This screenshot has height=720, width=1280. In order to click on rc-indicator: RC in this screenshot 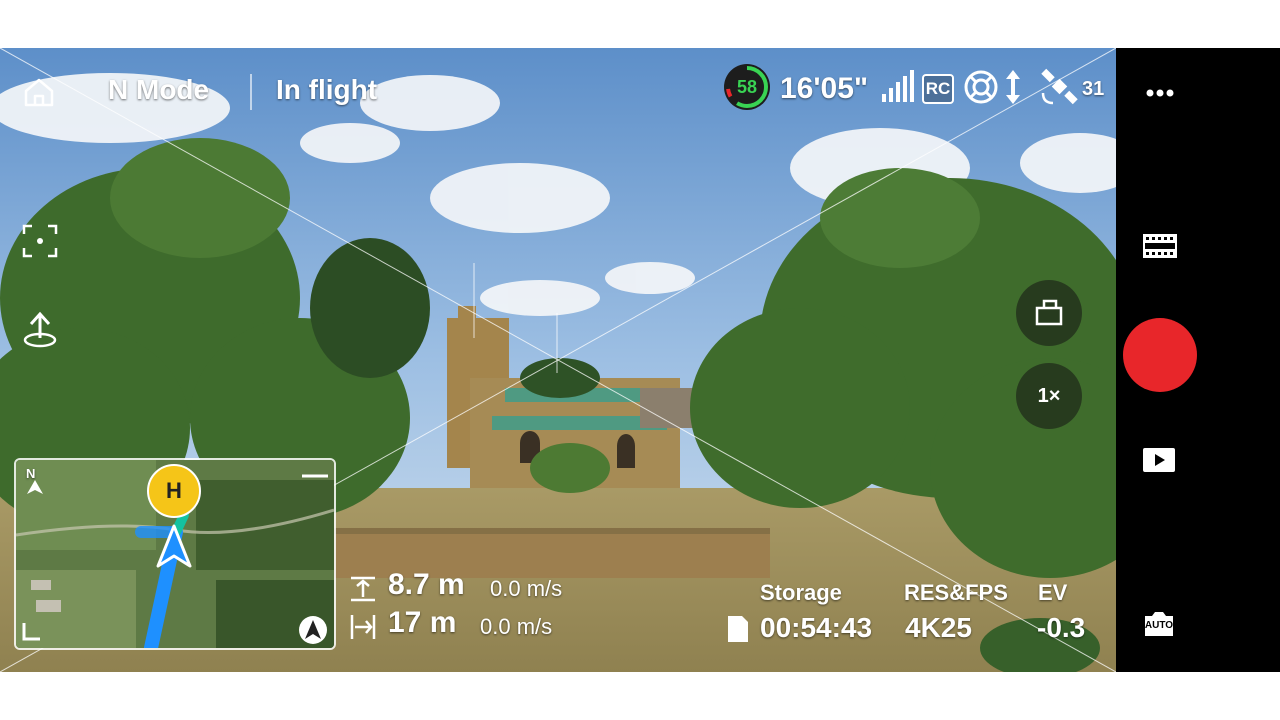, I will do `click(938, 89)`.